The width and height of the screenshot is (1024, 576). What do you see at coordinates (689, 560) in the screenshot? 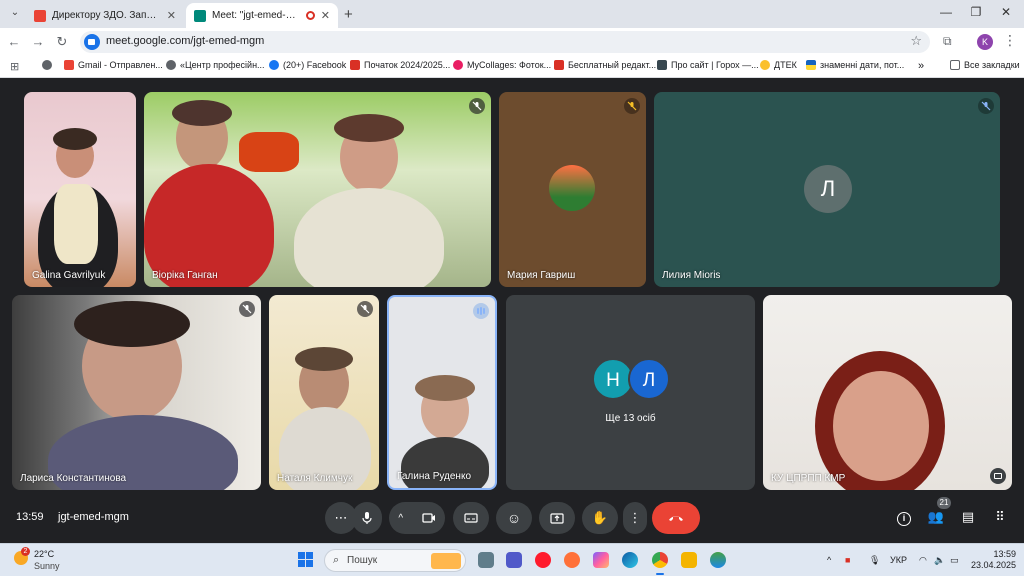
I see `file-explorer-icon` at bounding box center [689, 560].